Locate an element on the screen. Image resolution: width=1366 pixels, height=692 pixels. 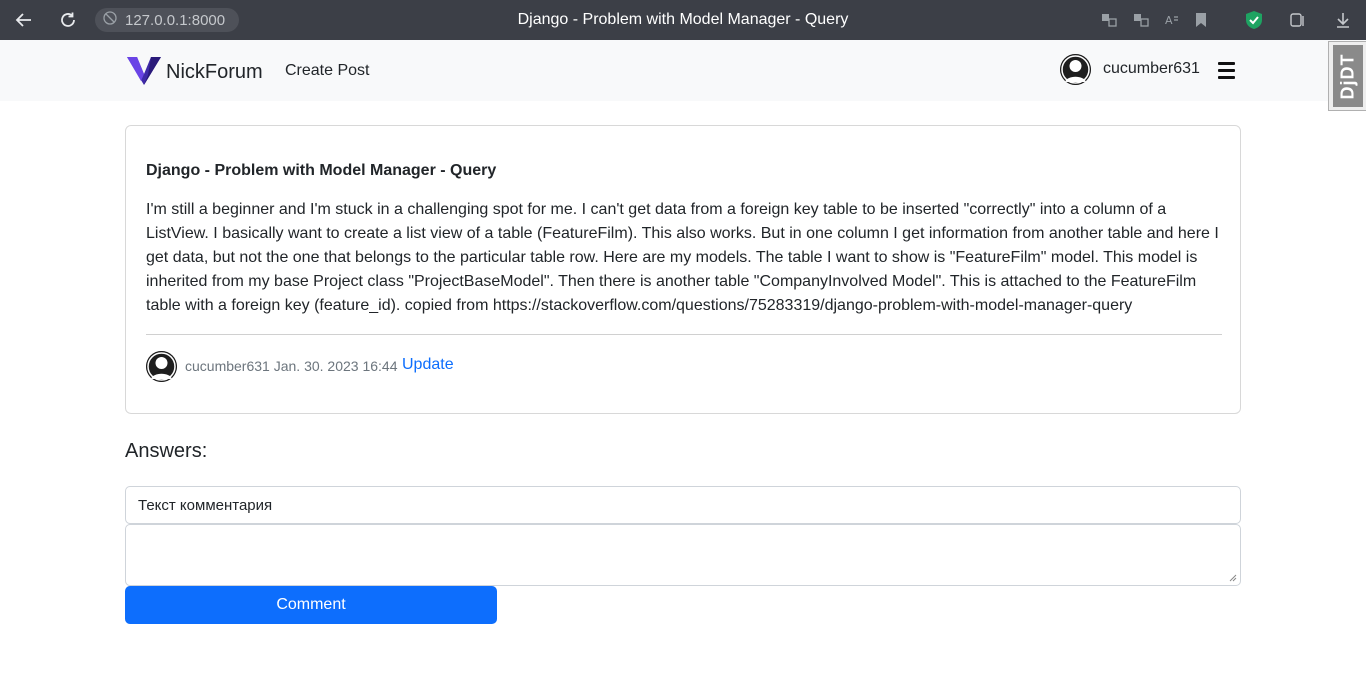
translate-icon is located at coordinates (1109, 20).